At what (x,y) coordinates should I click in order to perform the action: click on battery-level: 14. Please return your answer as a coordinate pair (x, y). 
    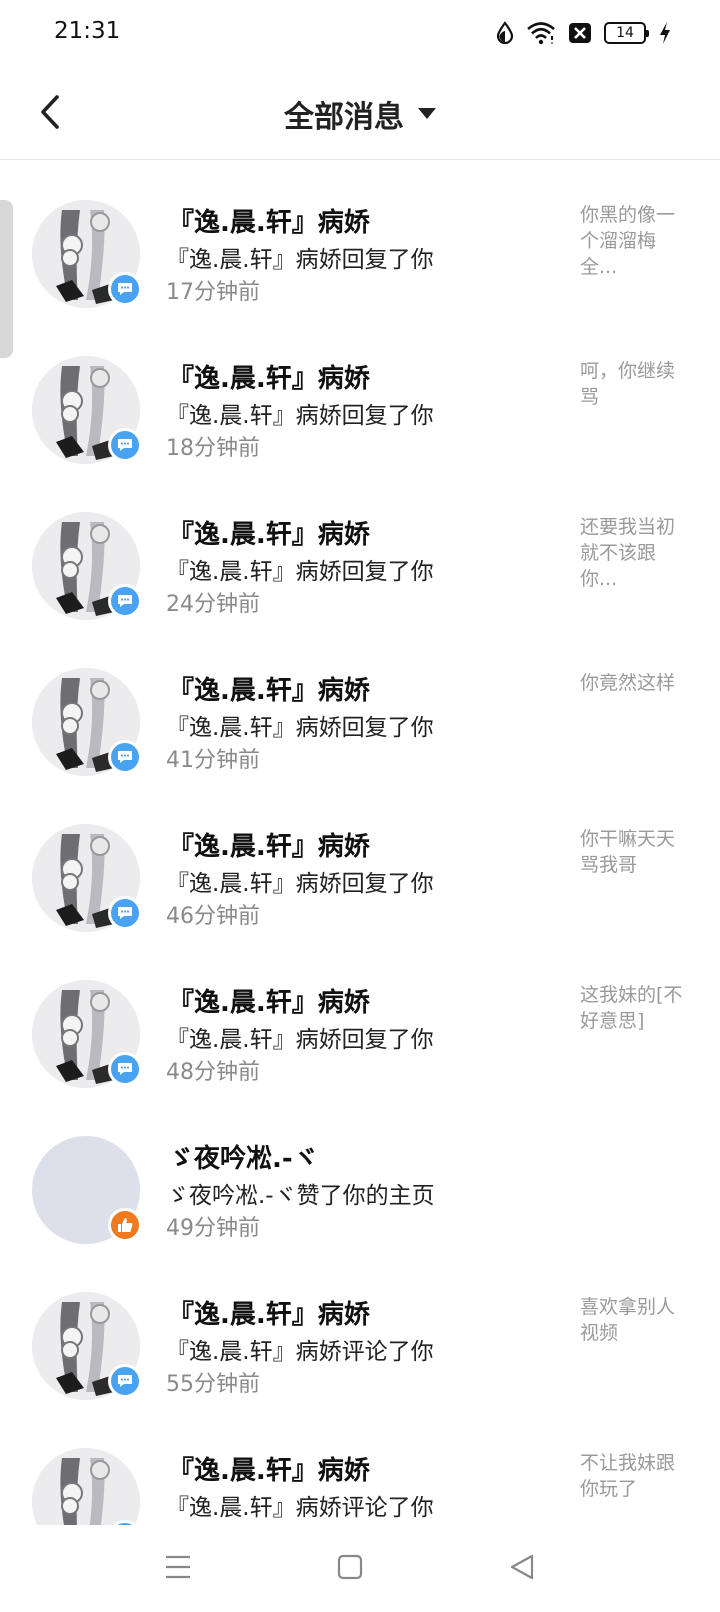
    Looking at the image, I should click on (625, 33).